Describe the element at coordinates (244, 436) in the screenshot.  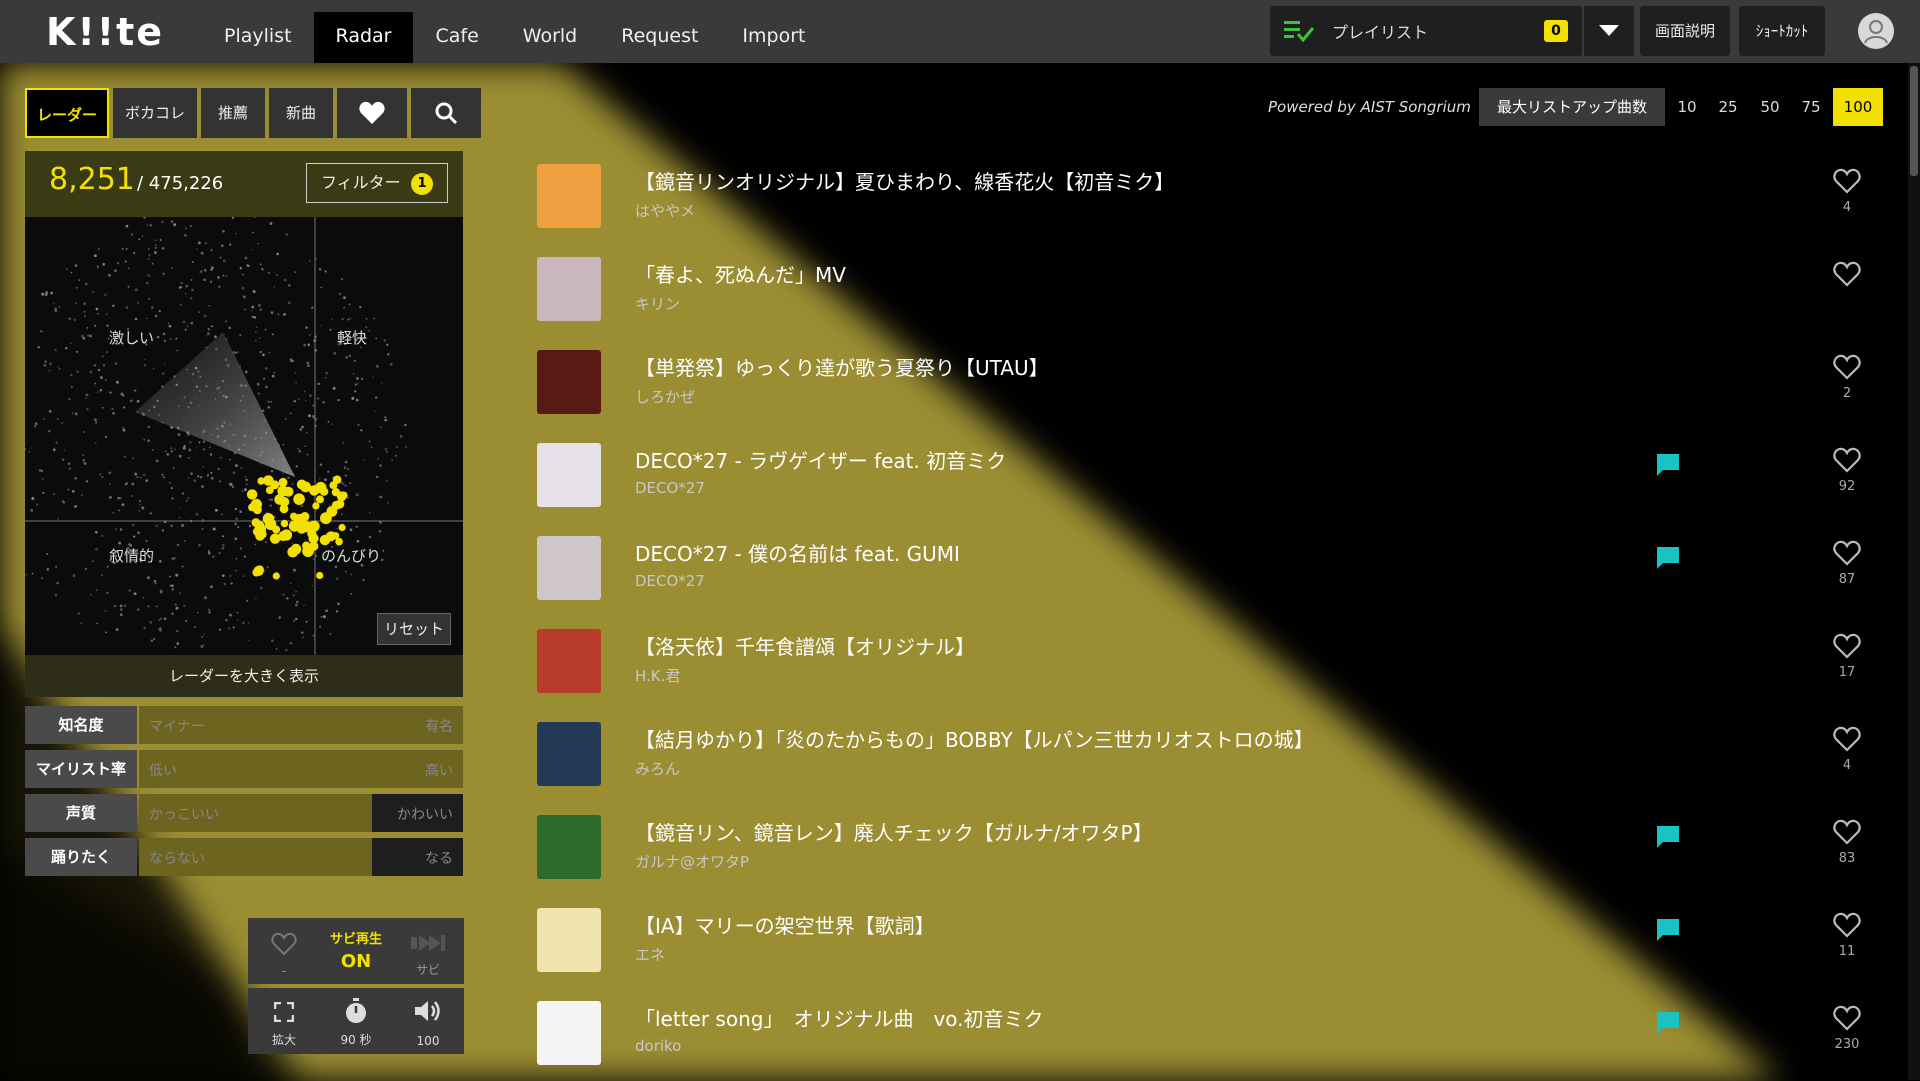
I see `radar-map: 激しい 軽快 叙情的 のんびり リセット` at that location.